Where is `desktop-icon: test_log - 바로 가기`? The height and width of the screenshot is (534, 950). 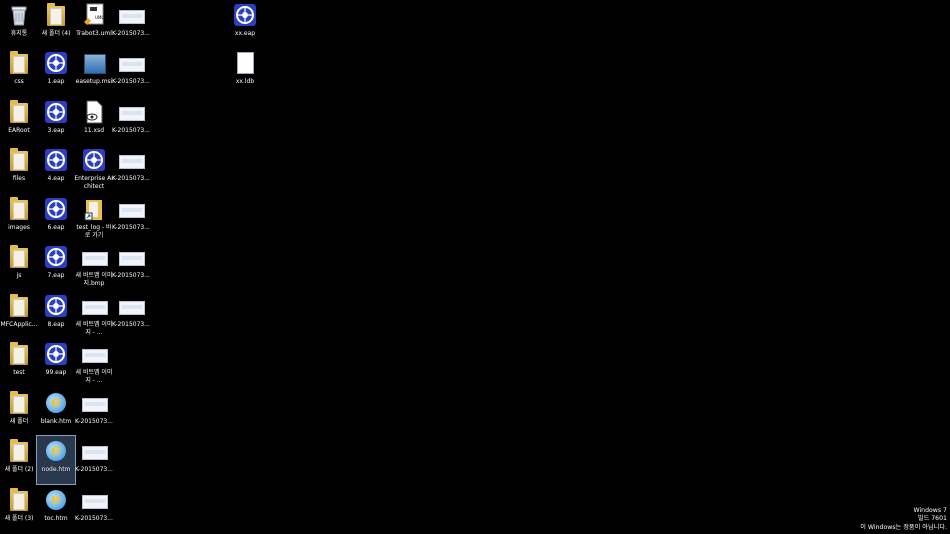 desktop-icon: test_log - 바로 가기 is located at coordinates (94, 218).